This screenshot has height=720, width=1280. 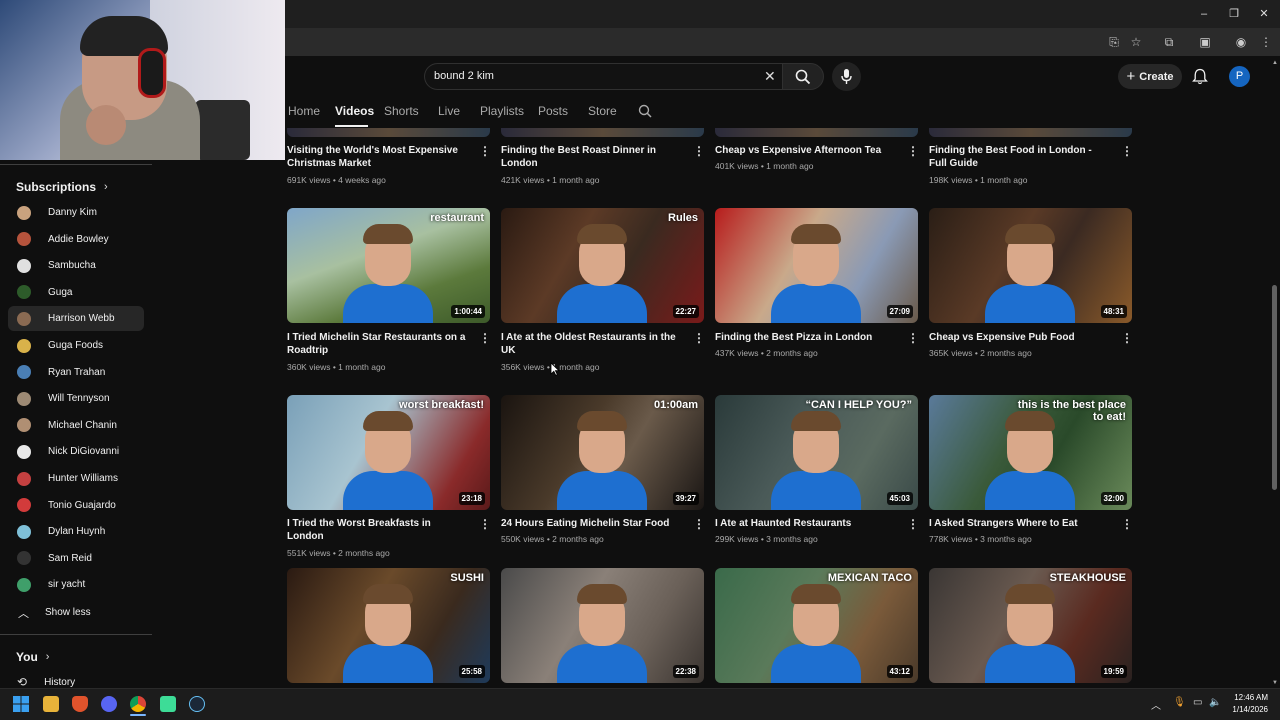 I want to click on hair-shape, so click(x=602, y=594).